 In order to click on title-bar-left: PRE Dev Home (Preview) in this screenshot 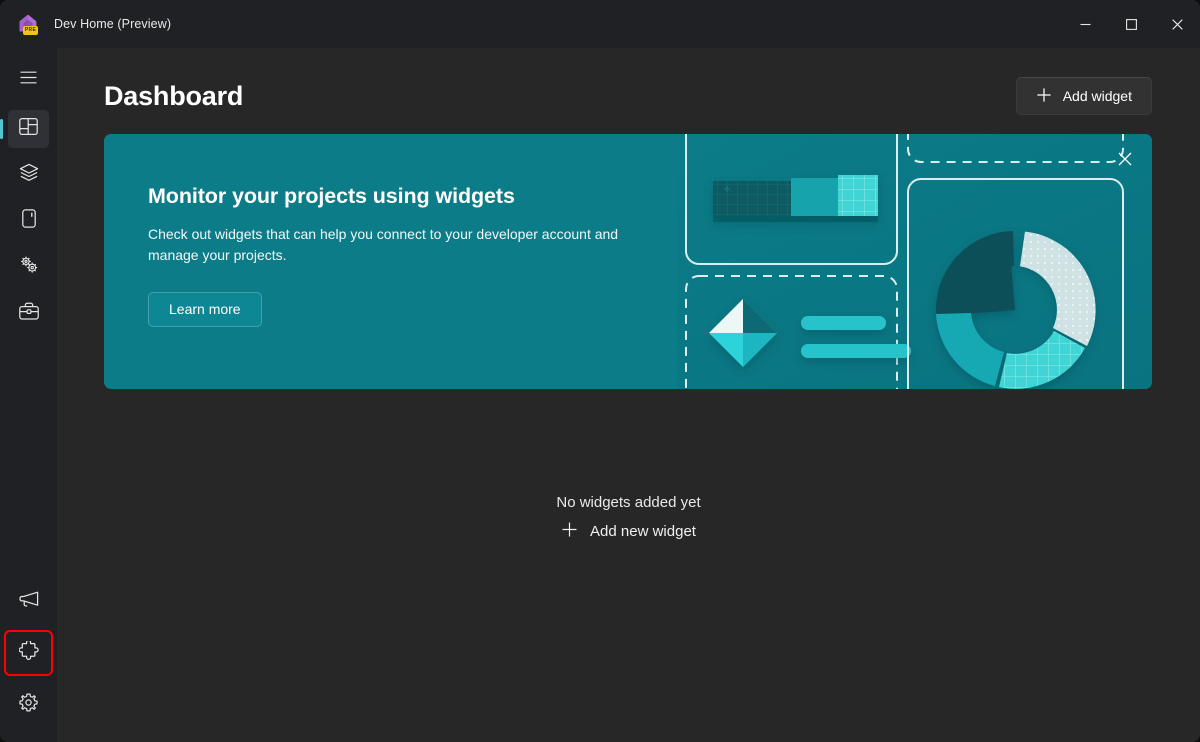, I will do `click(85, 24)`.